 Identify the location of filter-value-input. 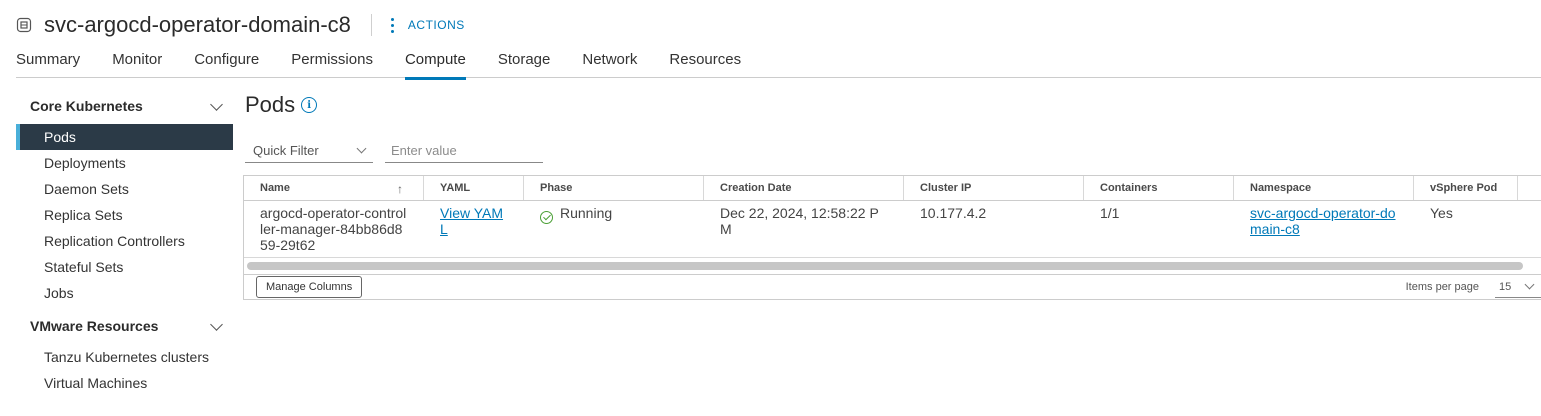
(464, 150).